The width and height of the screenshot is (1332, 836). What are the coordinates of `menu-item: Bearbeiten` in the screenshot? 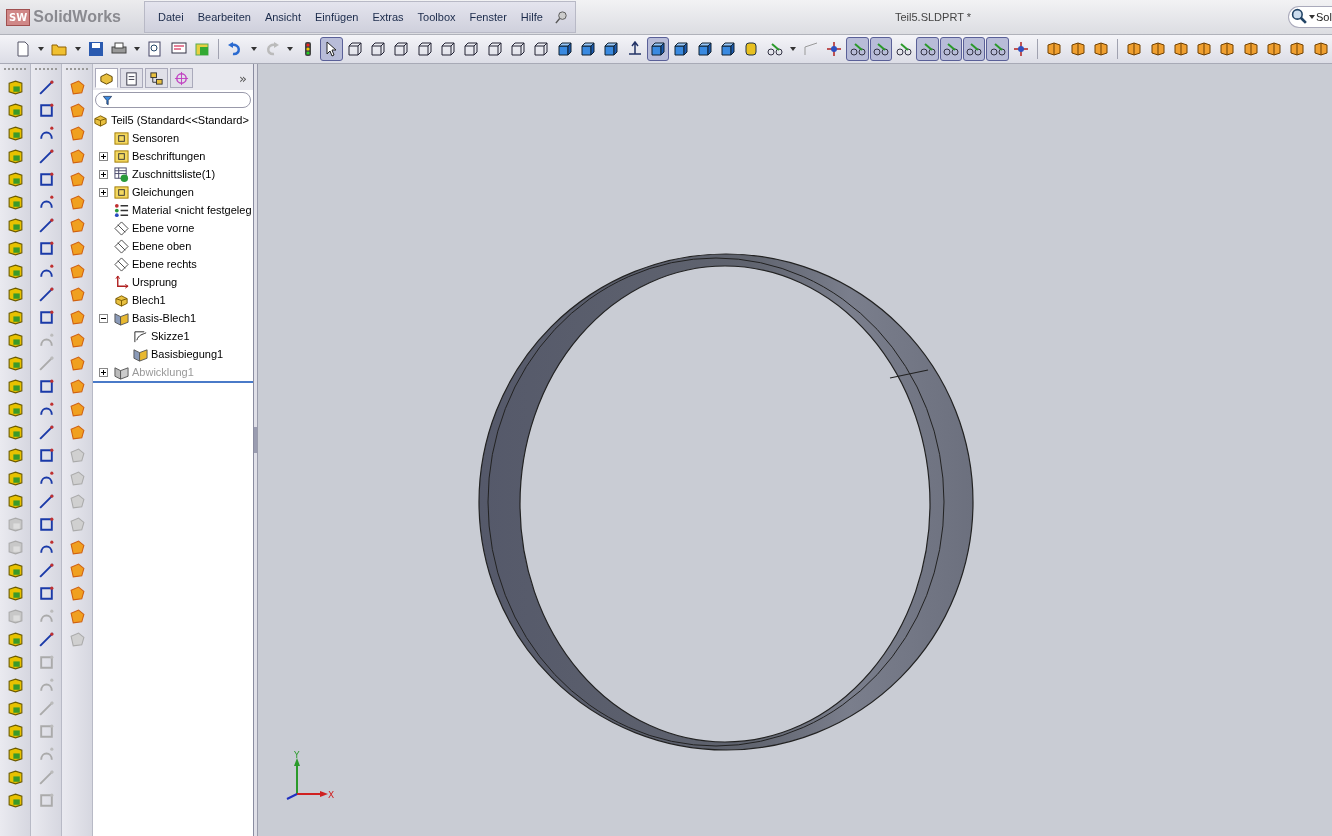 It's located at (224, 17).